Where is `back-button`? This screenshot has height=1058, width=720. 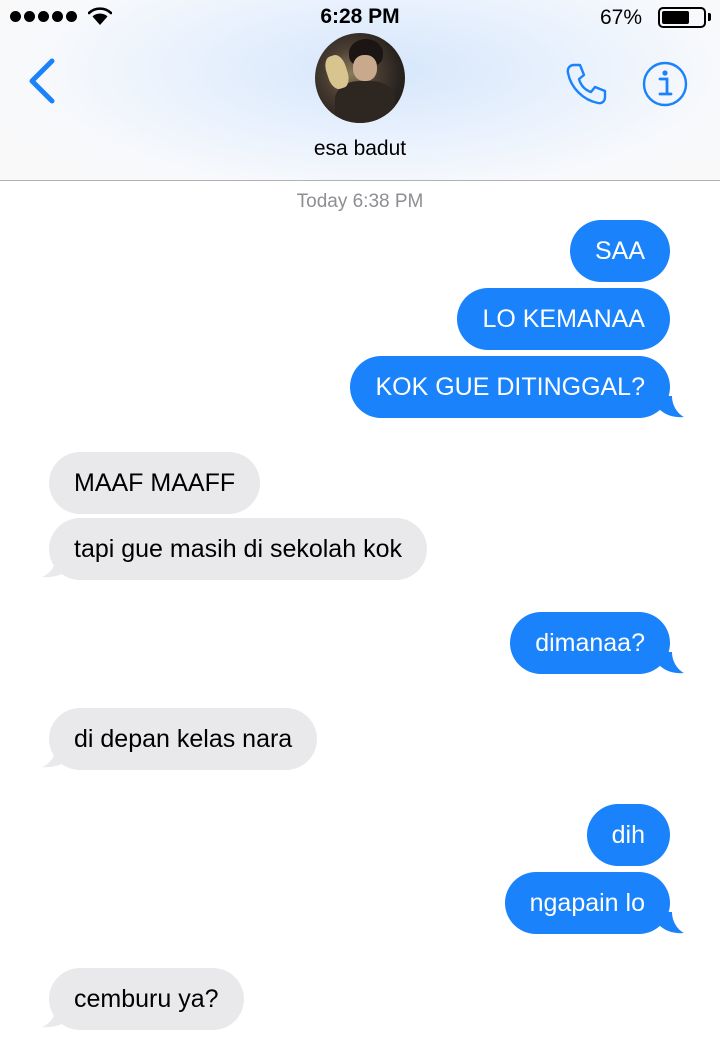
back-button is located at coordinates (42, 81).